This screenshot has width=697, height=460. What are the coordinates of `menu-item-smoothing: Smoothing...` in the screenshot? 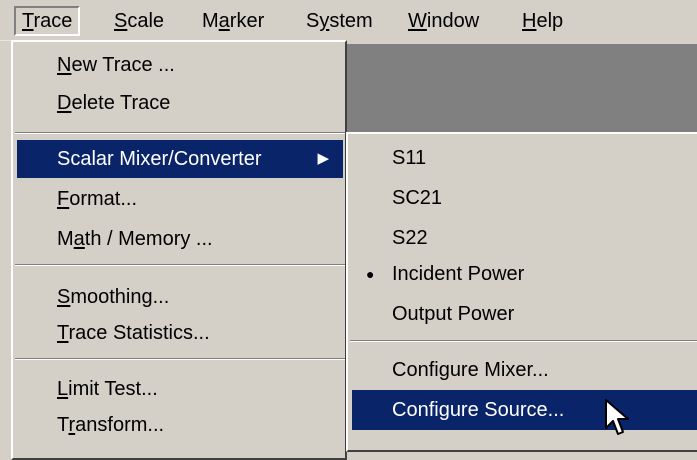 It's located at (180, 297).